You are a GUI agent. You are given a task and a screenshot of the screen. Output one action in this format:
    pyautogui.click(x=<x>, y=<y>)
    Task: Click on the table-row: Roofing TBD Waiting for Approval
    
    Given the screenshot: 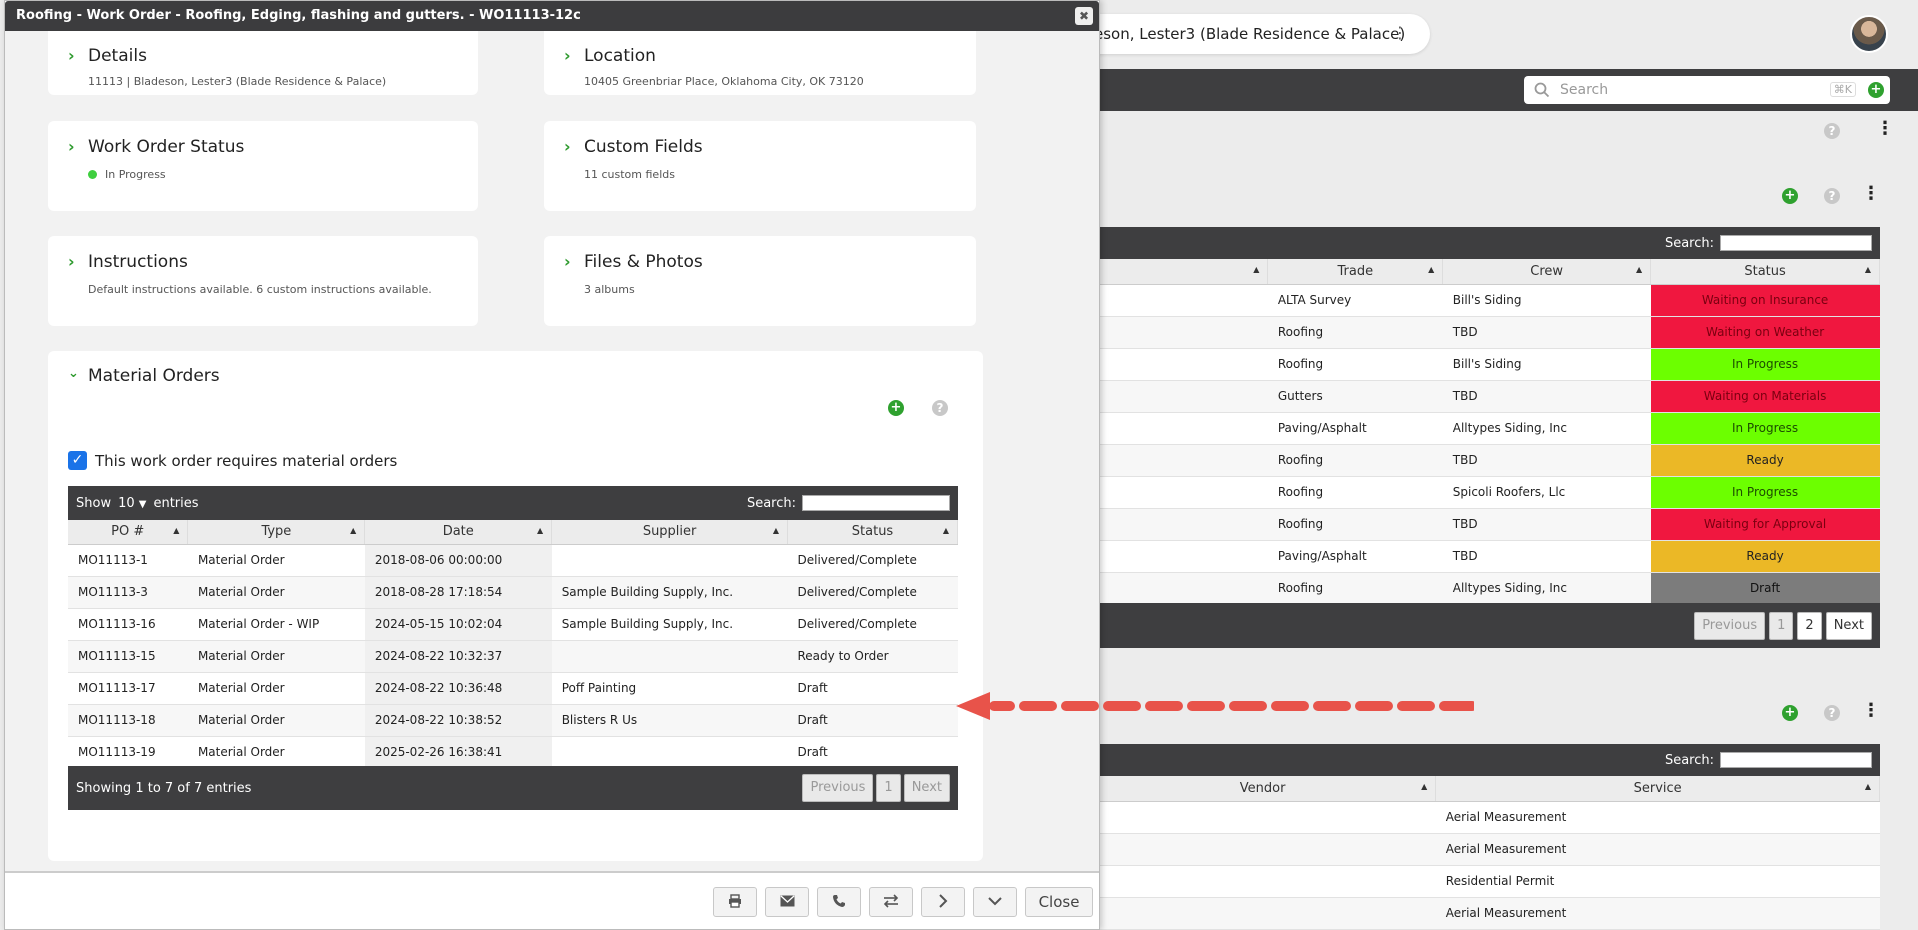 What is the action you would take?
    pyautogui.click(x=1485, y=524)
    